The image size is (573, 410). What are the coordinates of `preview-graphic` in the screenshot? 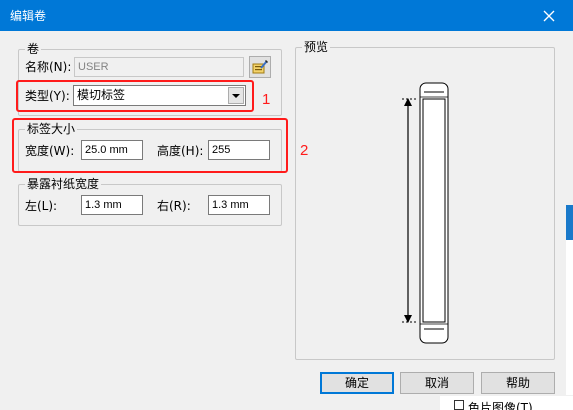 It's located at (425, 213).